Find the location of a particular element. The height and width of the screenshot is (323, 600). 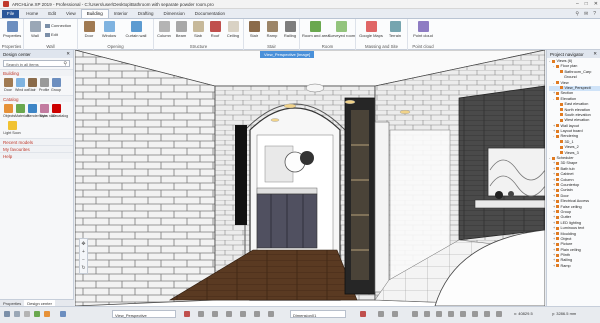

minimize-button: – is located at coordinates (577, 4).